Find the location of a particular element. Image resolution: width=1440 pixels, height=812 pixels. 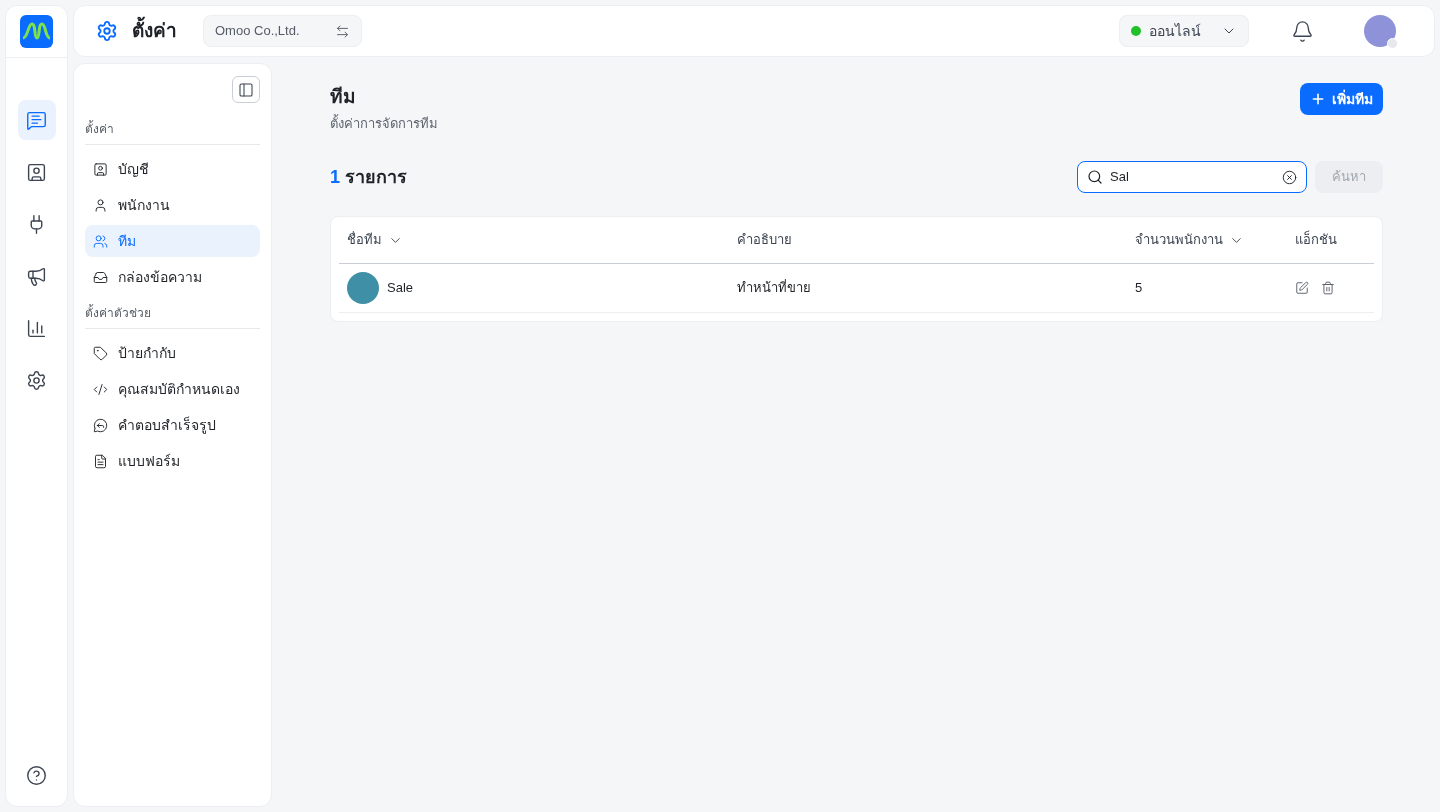

collapse-sidebar-button is located at coordinates (246, 89).